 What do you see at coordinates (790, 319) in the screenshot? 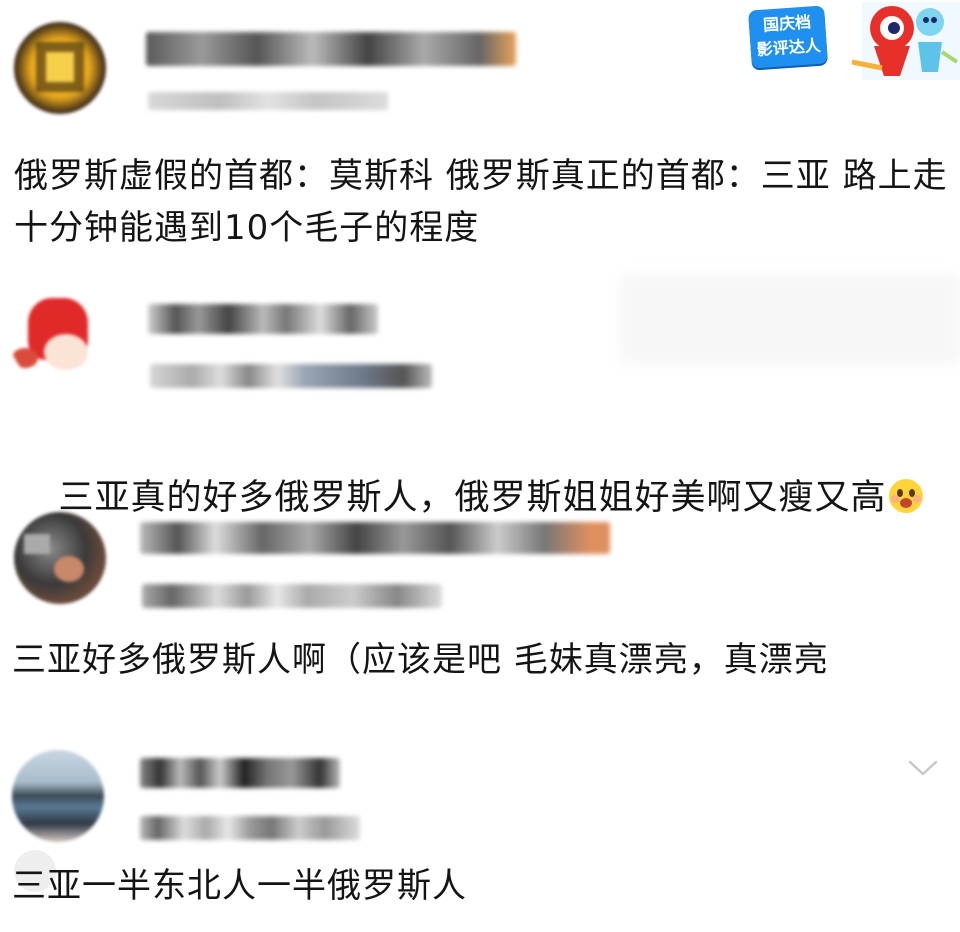
I see `background-smudge` at bounding box center [790, 319].